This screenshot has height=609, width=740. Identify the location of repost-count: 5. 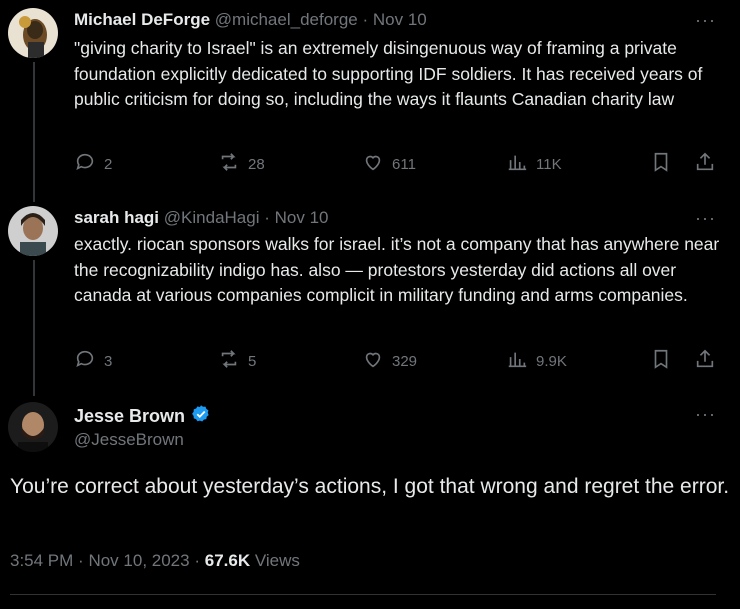
(252, 361).